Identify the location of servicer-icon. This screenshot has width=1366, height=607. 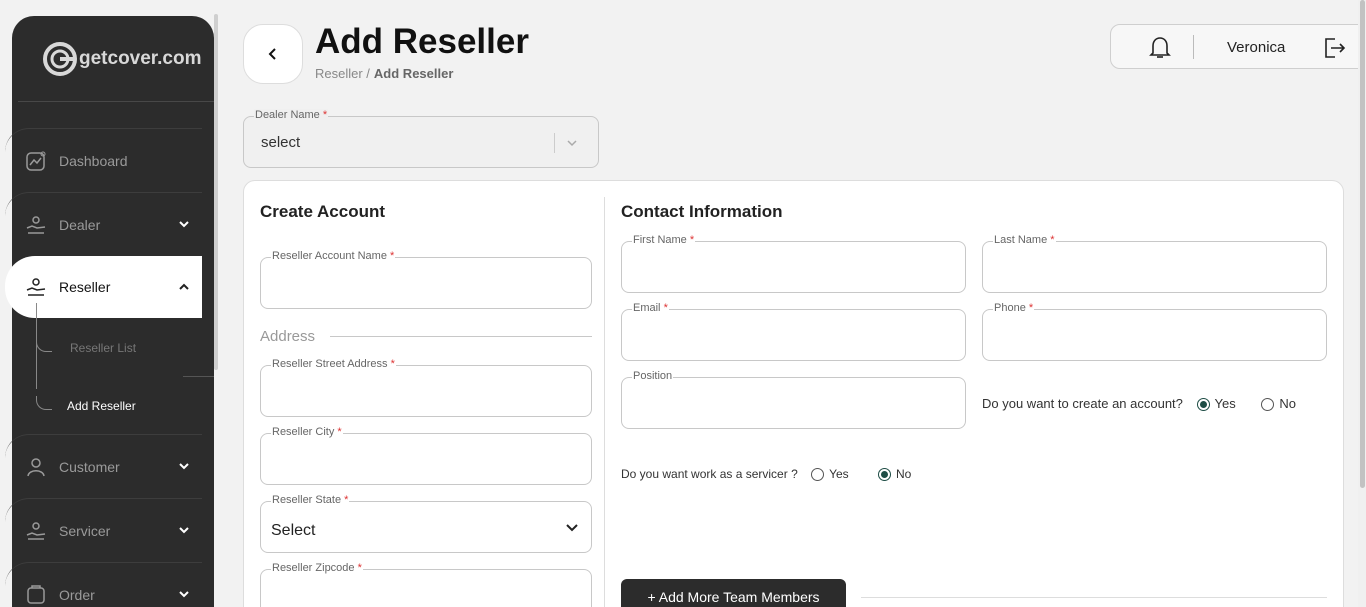
(36, 531).